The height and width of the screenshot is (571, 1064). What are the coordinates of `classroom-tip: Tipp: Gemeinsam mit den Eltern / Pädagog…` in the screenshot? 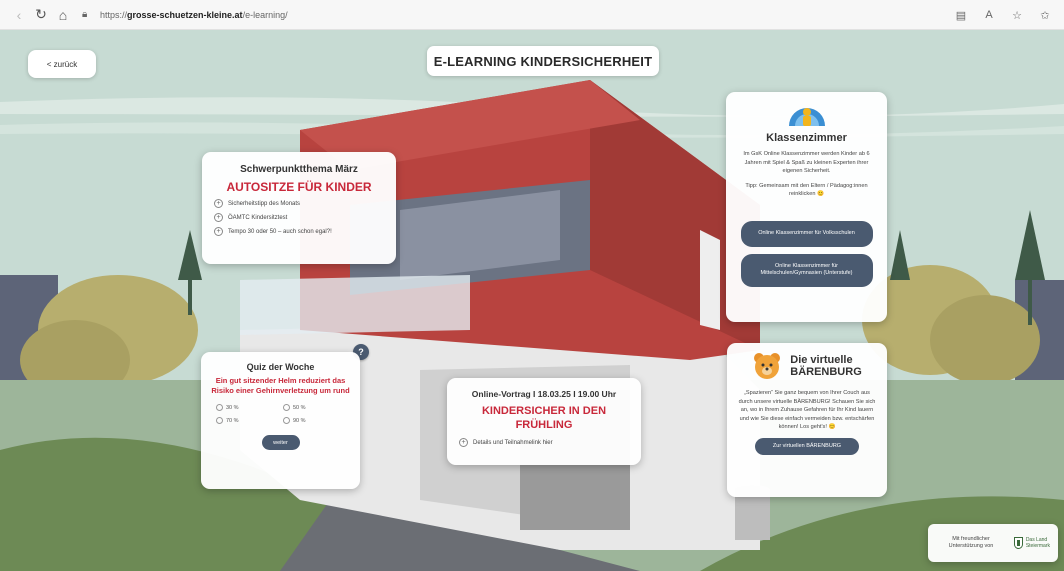 It's located at (806, 190).